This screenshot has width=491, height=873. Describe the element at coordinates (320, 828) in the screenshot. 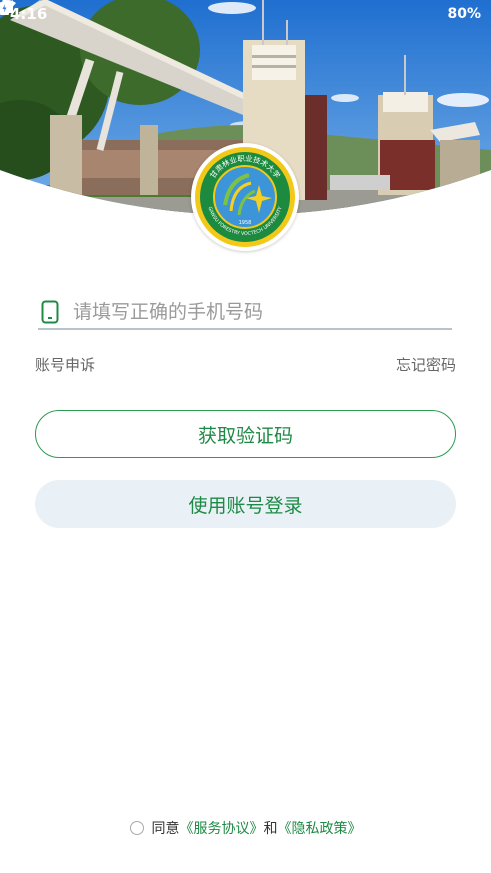

I see `privacy-policy-link: 《隐私政策》` at that location.